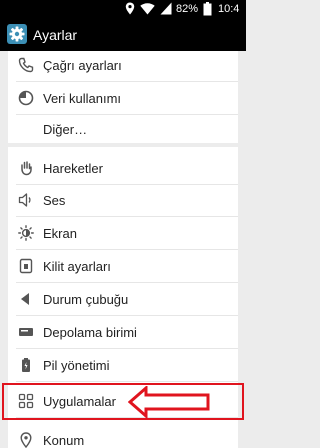 This screenshot has height=448, width=320. I want to click on settings-item-label: Konum, so click(64, 440).